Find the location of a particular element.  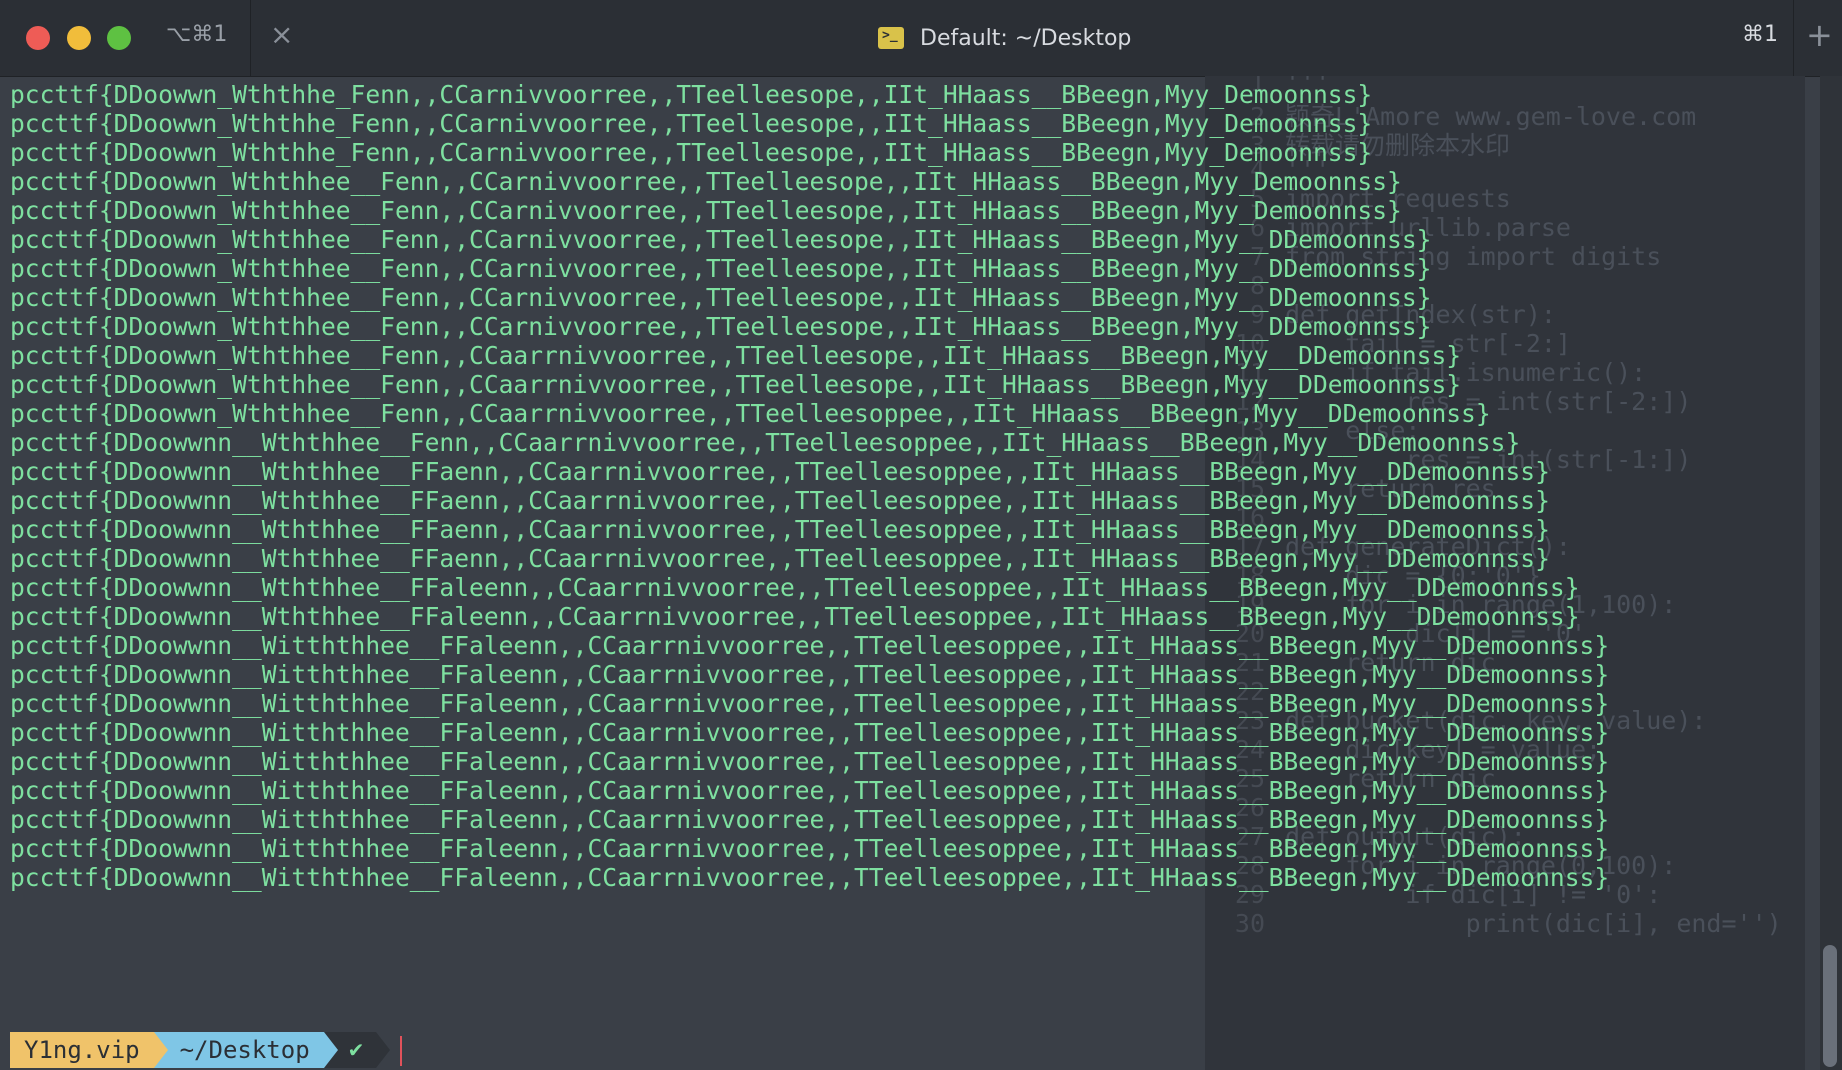

prompt-path-segment: ~/Desktop is located at coordinates (245, 1050).